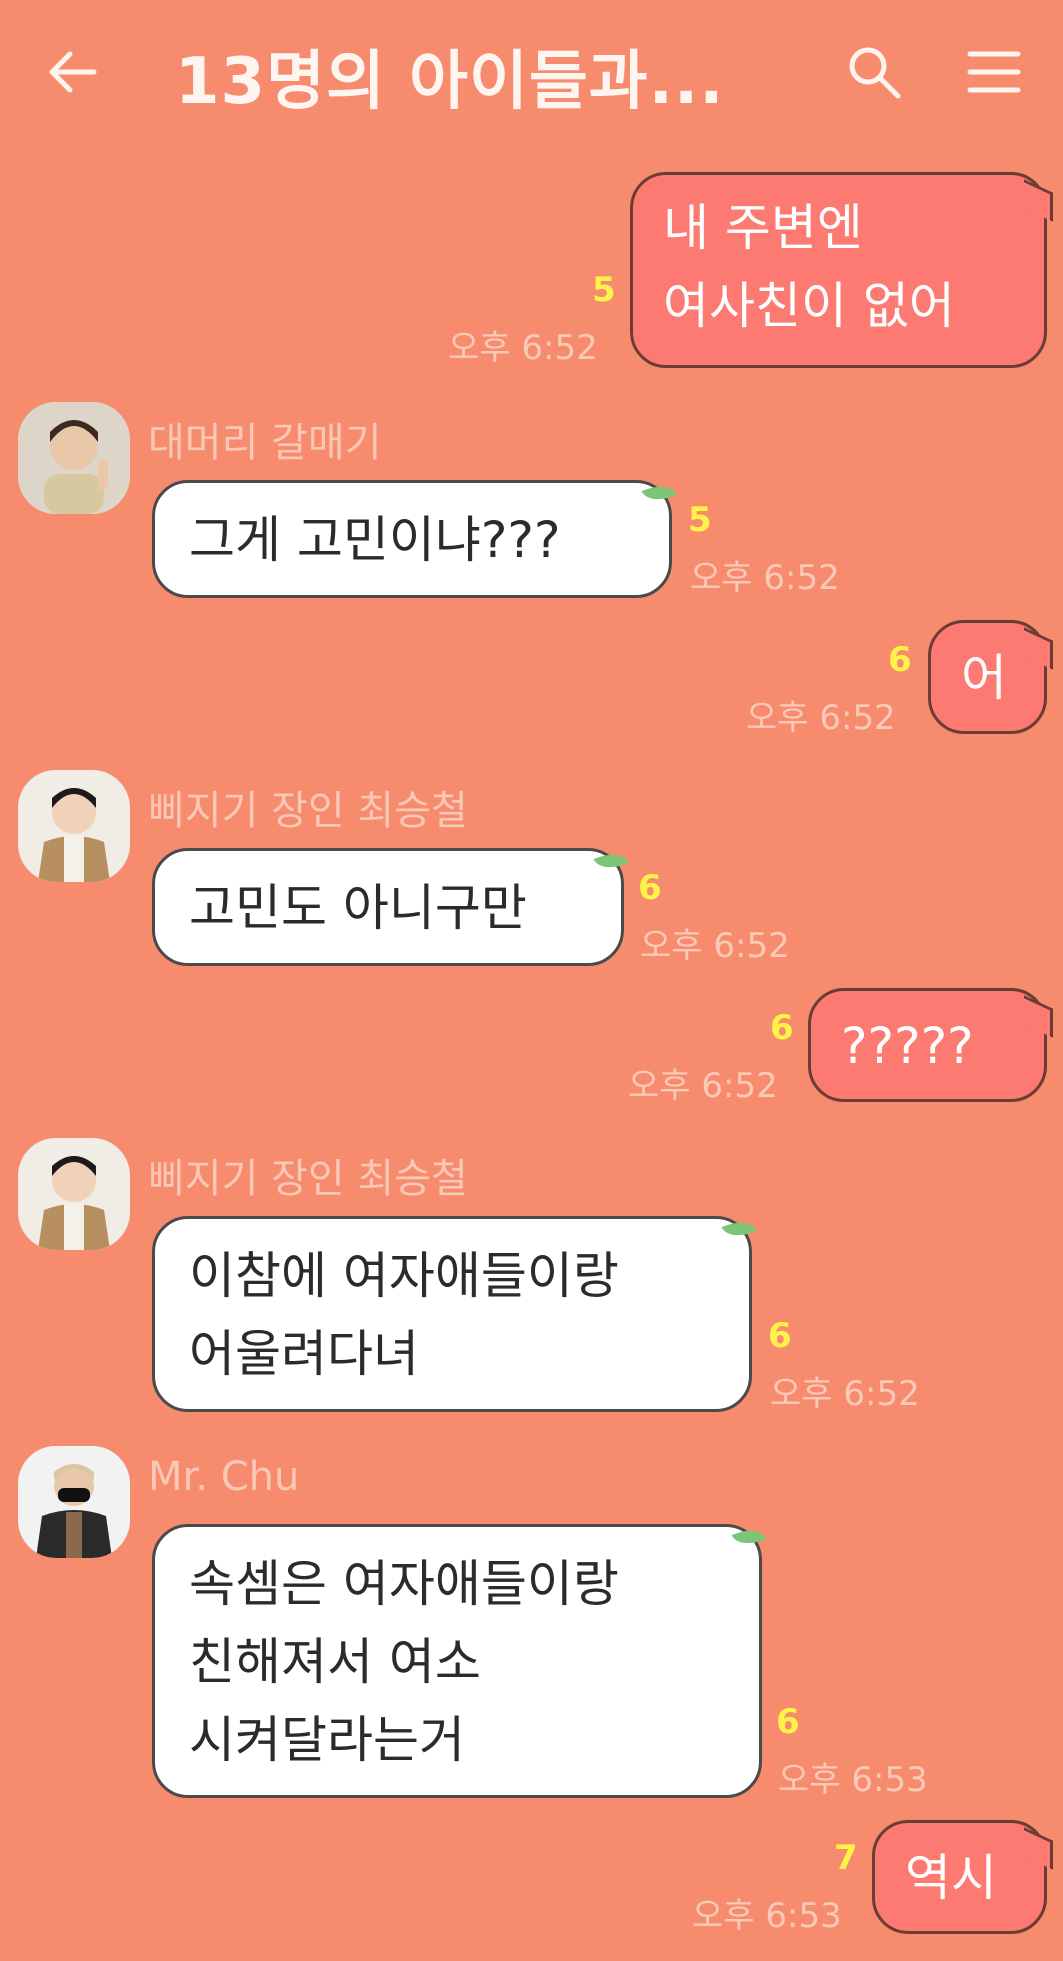 Image resolution: width=1063 pixels, height=1961 pixels. What do you see at coordinates (412, 539) in the screenshot?
I see `incoming-message-bubble: 그게 고민이냐???` at bounding box center [412, 539].